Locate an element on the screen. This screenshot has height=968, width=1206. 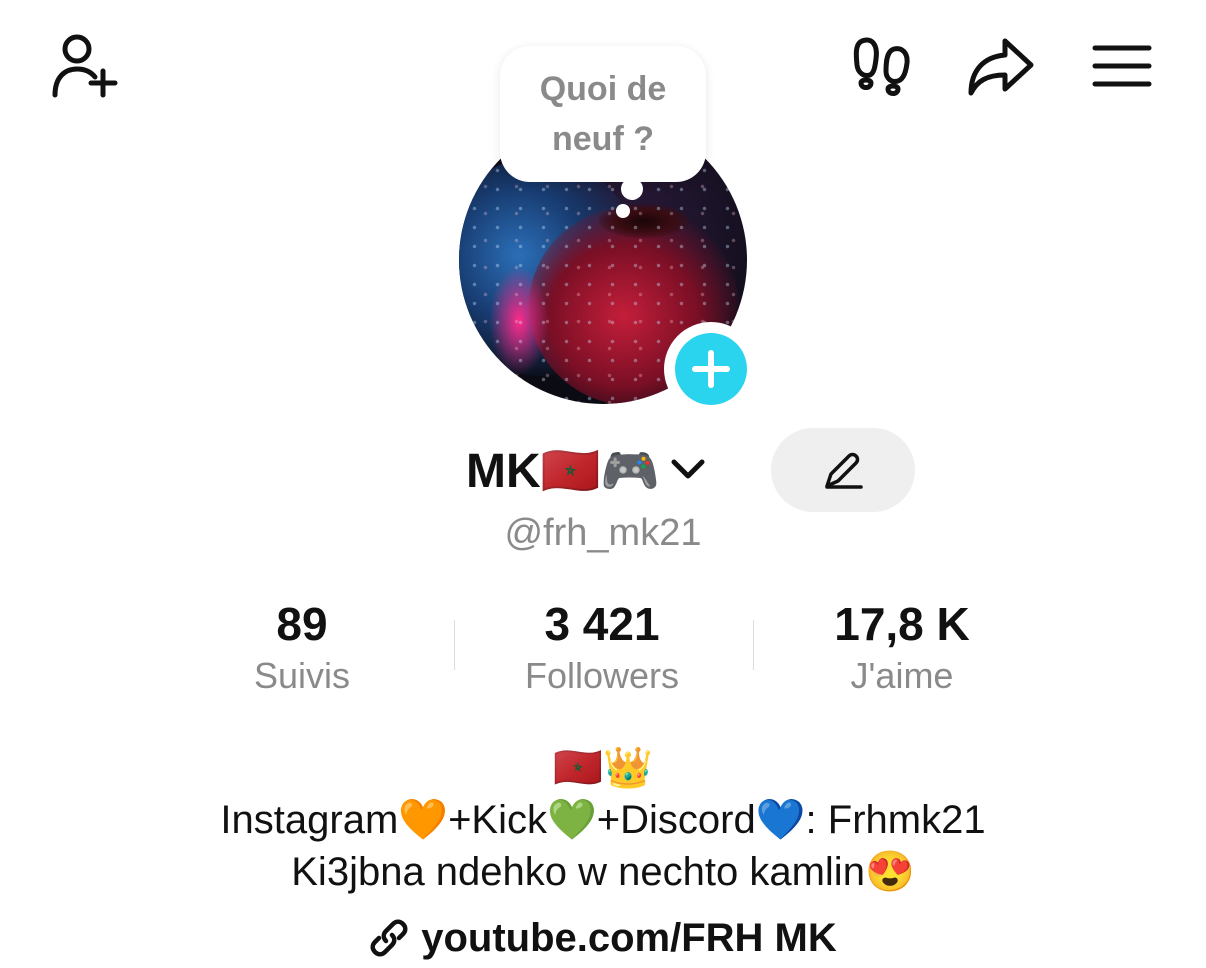
bubble-tail-large is located at coordinates (632, 189).